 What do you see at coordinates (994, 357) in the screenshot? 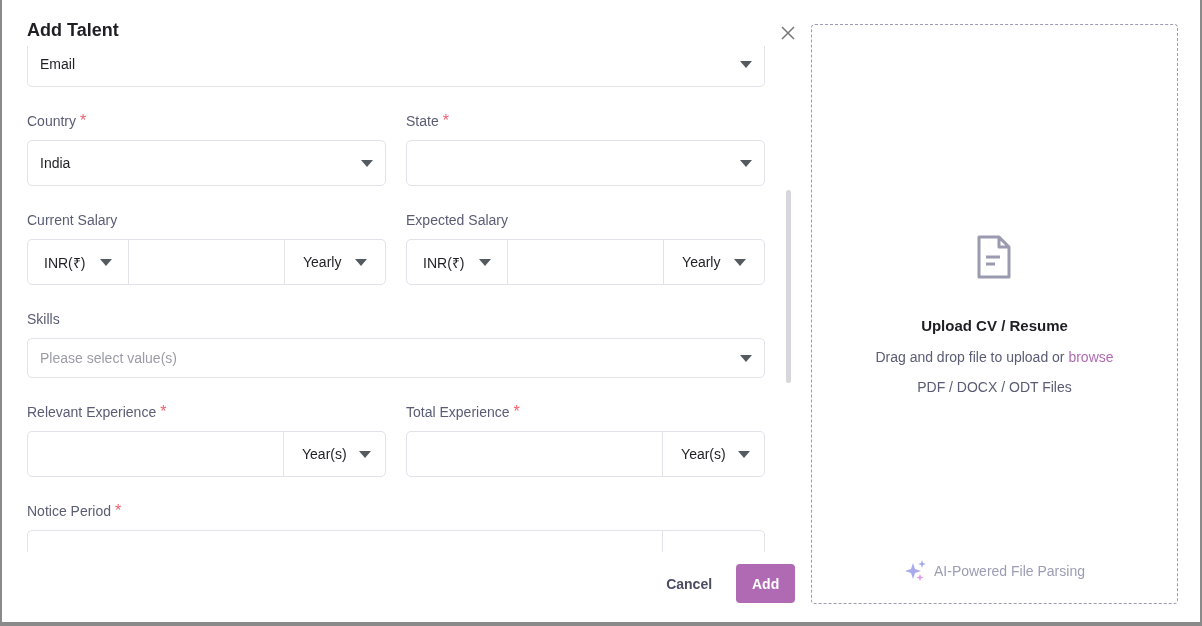
I see `upload-hint: Drag and drop file to upload or browse` at bounding box center [994, 357].